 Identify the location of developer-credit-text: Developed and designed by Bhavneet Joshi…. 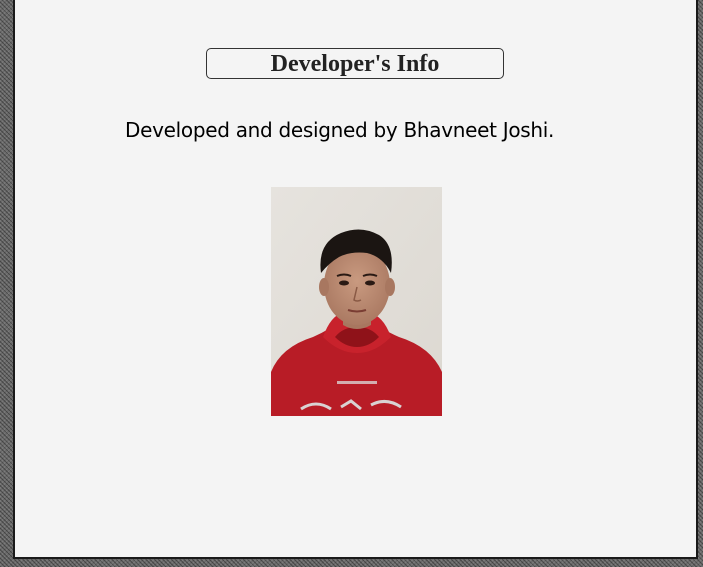
(340, 130).